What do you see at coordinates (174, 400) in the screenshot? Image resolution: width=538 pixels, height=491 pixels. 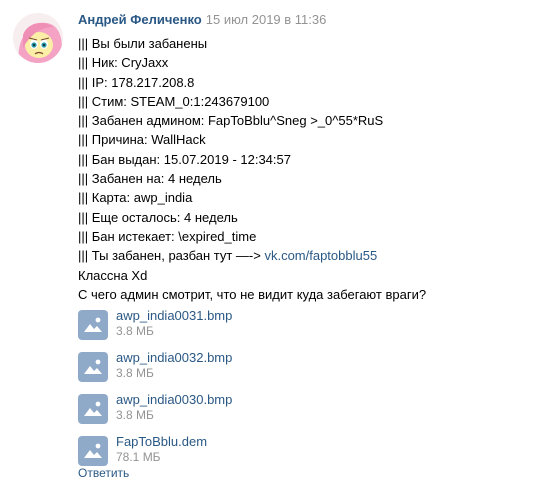 I see `attachment-name: awp_india0030.bmp` at bounding box center [174, 400].